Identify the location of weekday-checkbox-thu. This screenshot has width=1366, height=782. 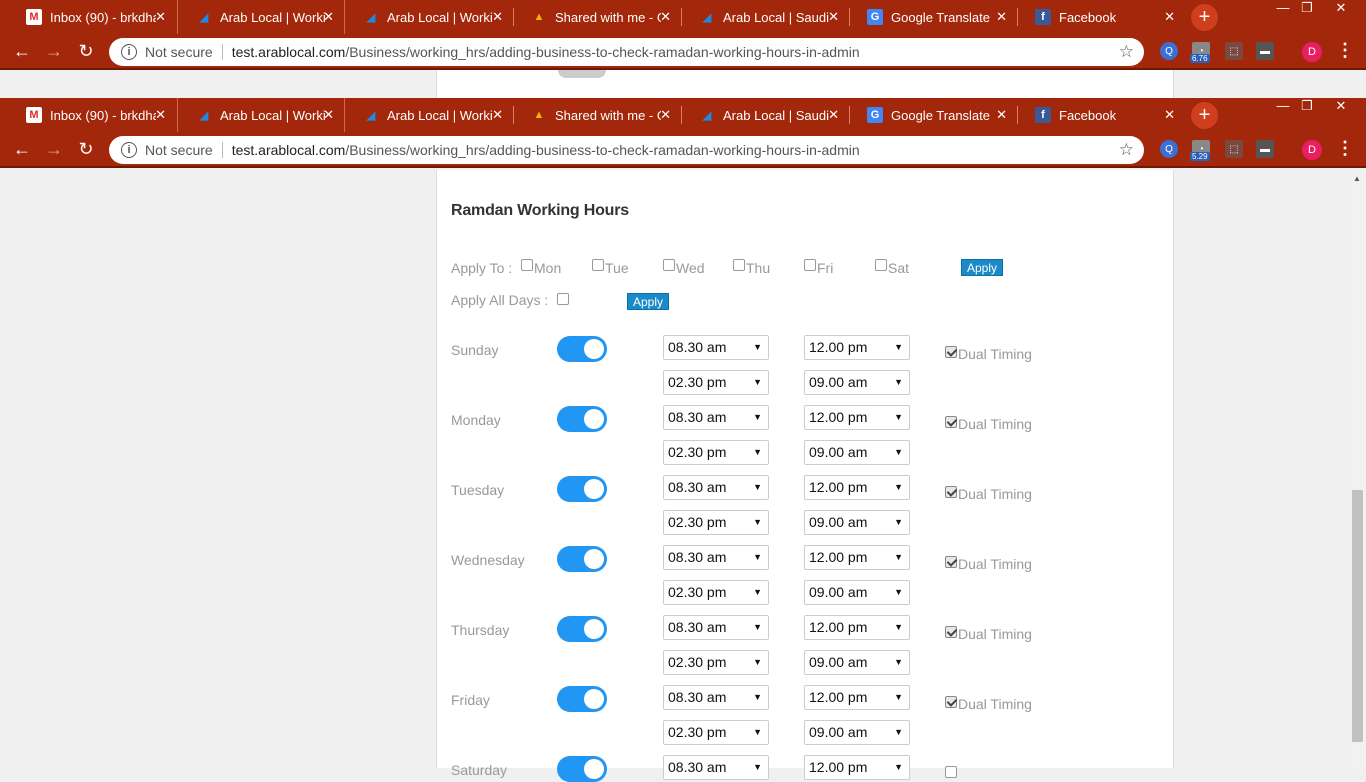
(739, 265).